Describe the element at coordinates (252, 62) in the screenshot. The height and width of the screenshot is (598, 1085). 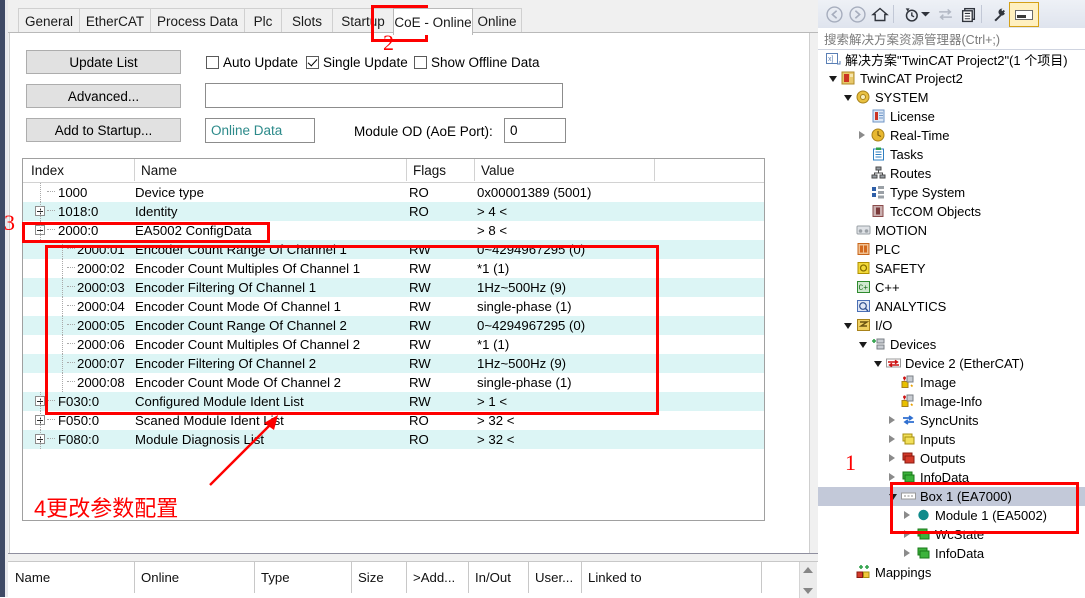
I see `auto-update-checkbox: Auto Update` at that location.